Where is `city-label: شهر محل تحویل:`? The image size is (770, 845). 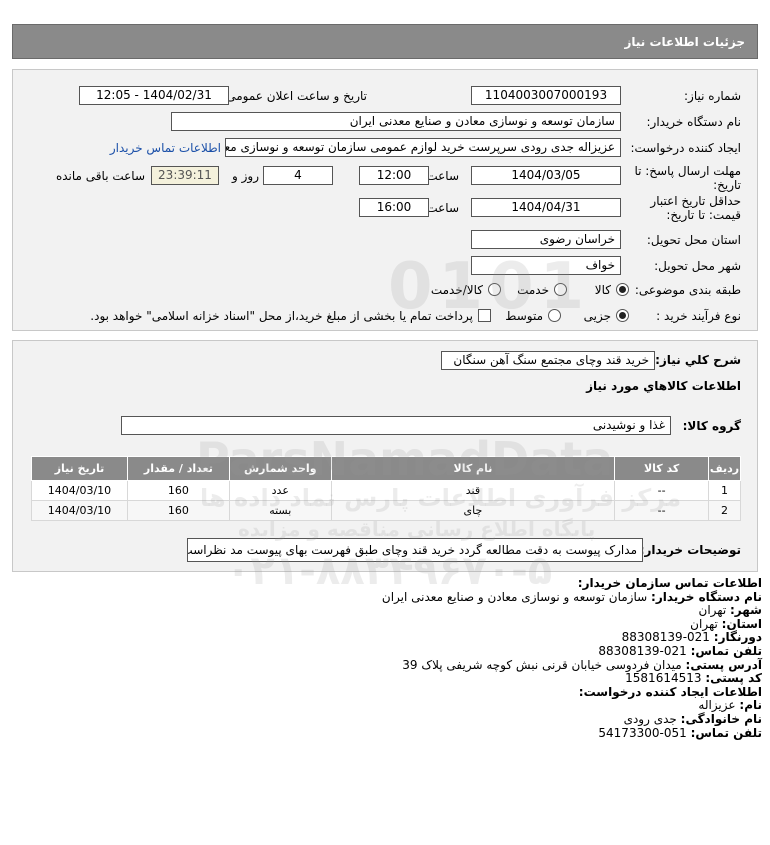 city-label: شهر محل تحویل: is located at coordinates (697, 266).